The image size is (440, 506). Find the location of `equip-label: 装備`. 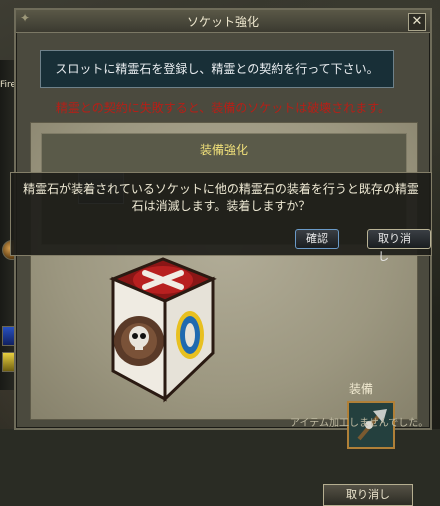

equip-label: 装備 is located at coordinates (361, 389).